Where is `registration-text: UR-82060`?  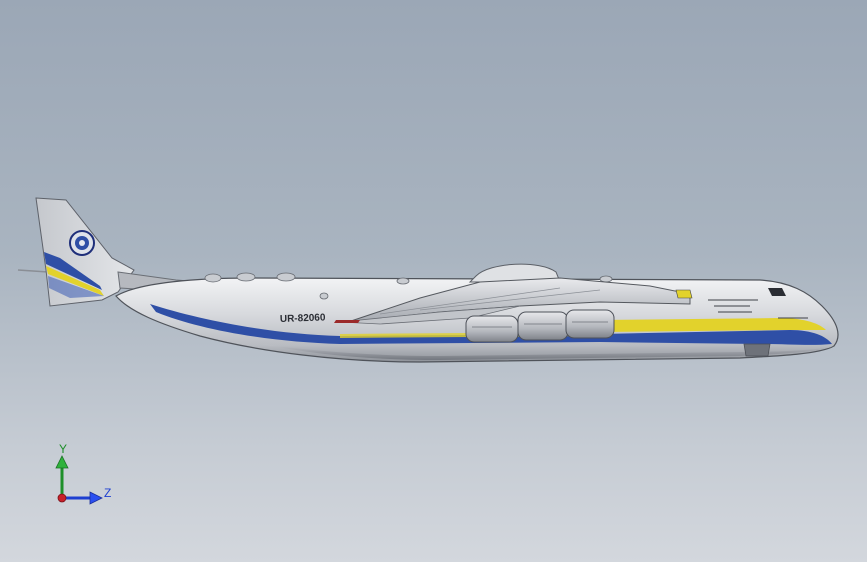 registration-text: UR-82060 is located at coordinates (303, 318).